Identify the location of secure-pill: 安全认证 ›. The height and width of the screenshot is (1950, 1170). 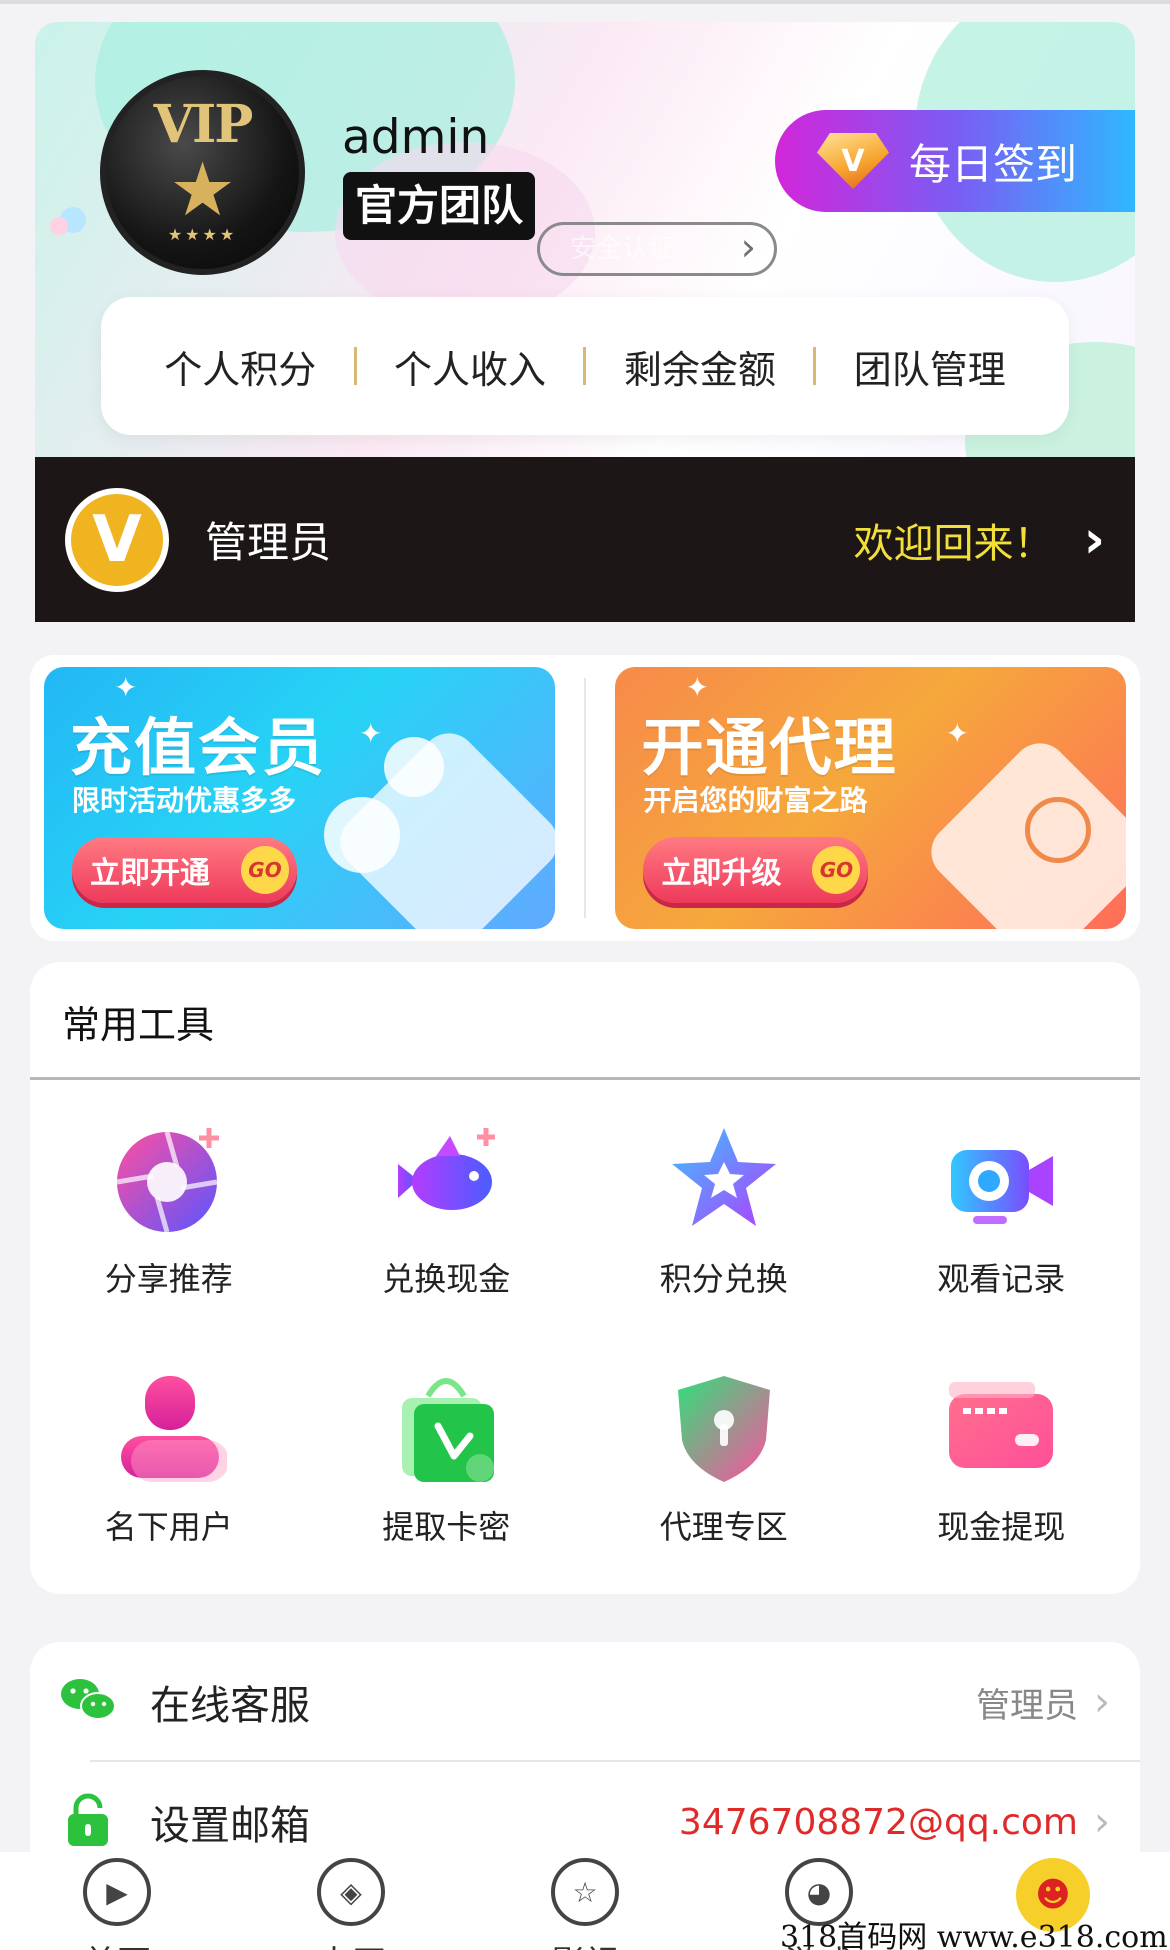
(657, 249).